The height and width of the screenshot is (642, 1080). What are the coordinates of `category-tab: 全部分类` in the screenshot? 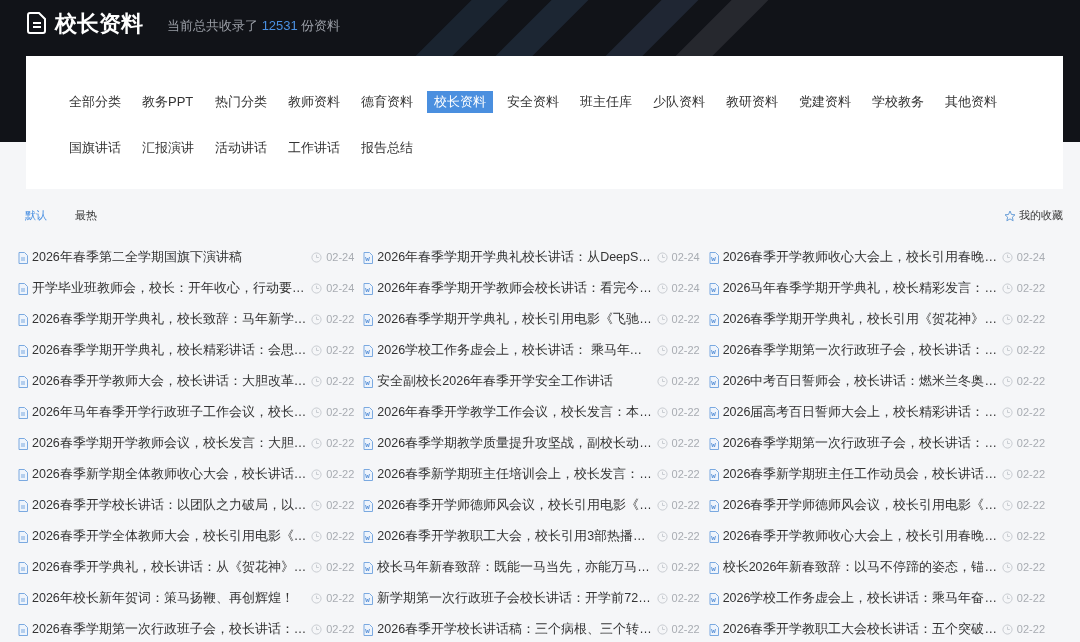 It's located at (95, 102).